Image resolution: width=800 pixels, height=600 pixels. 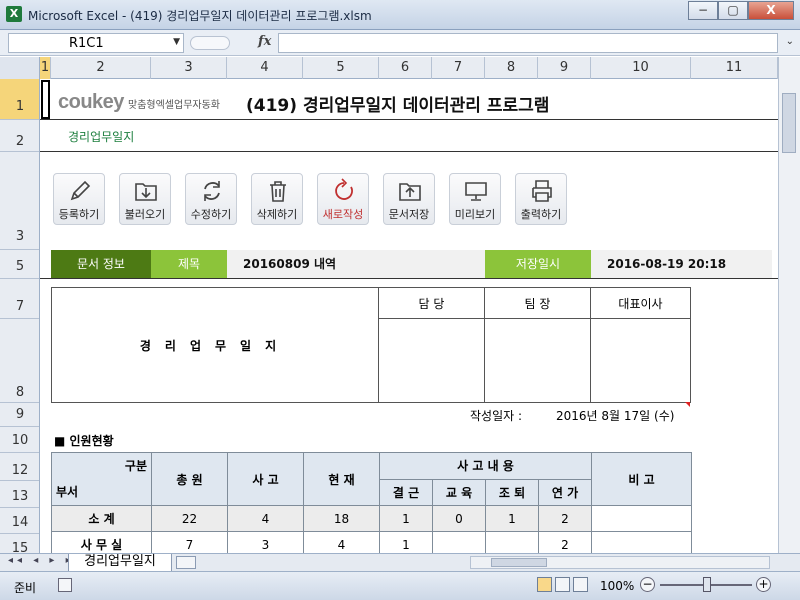 I want to click on name-box: R1C1 ▼, so click(x=96, y=43).